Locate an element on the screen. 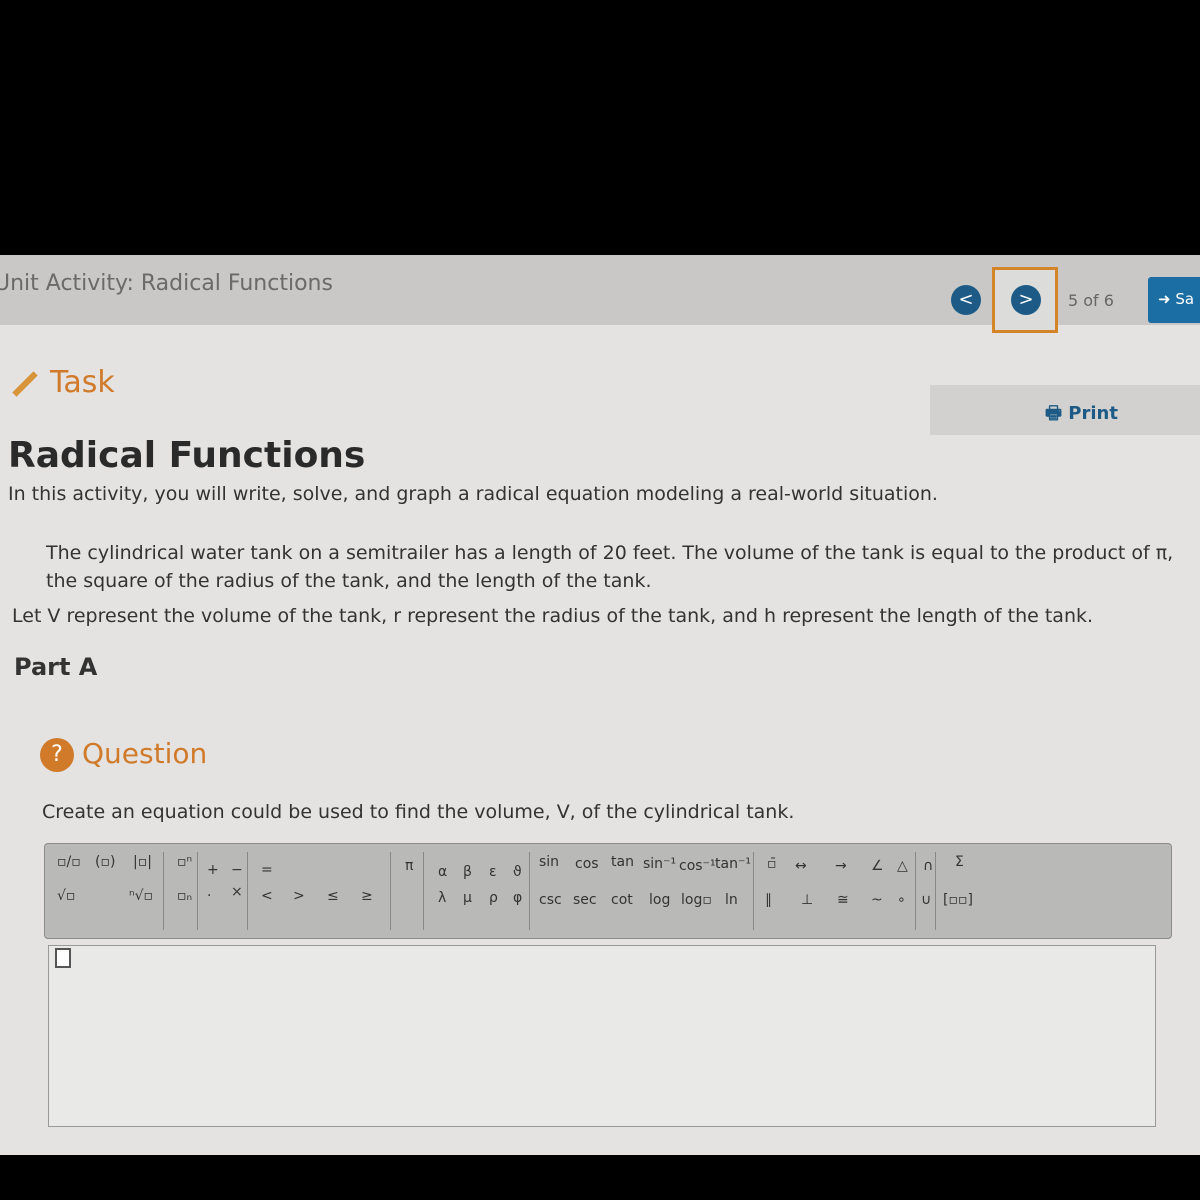  toolbar-button: α is located at coordinates (442, 872).